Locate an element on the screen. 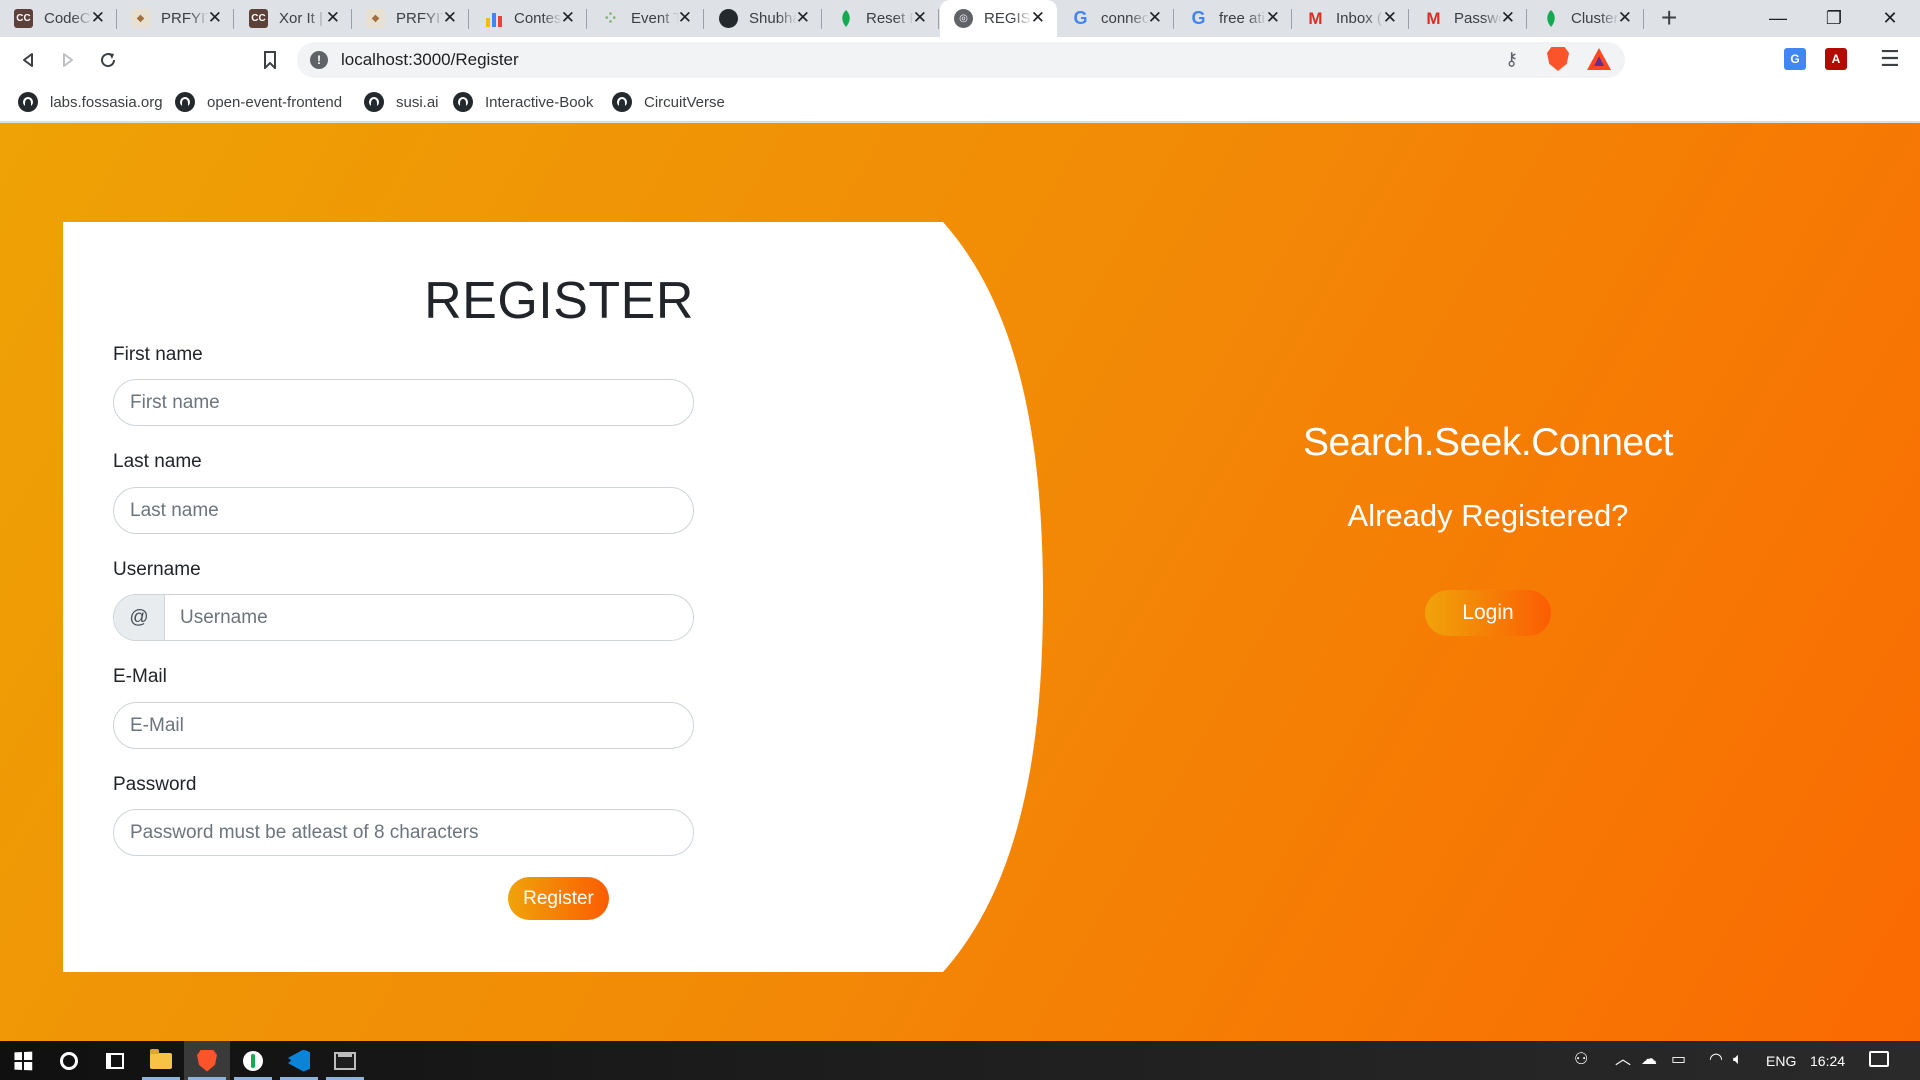 The height and width of the screenshot is (1080, 1920). mongodb-compass-icon is located at coordinates (253, 1060).